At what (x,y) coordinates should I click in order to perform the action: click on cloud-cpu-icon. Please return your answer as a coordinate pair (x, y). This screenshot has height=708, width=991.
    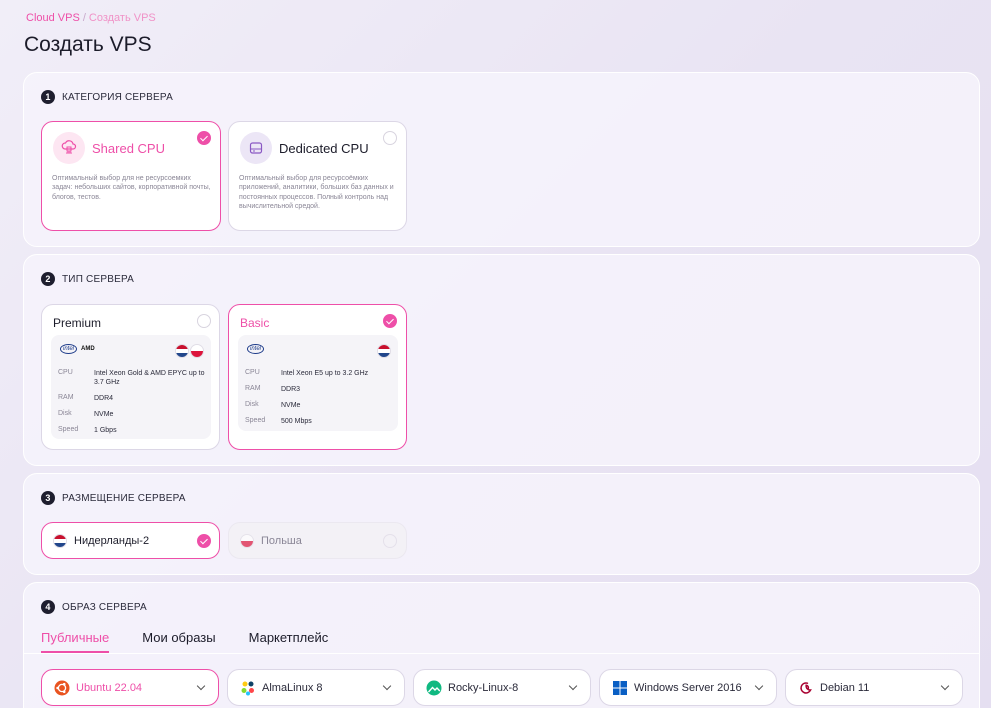
    Looking at the image, I should click on (69, 148).